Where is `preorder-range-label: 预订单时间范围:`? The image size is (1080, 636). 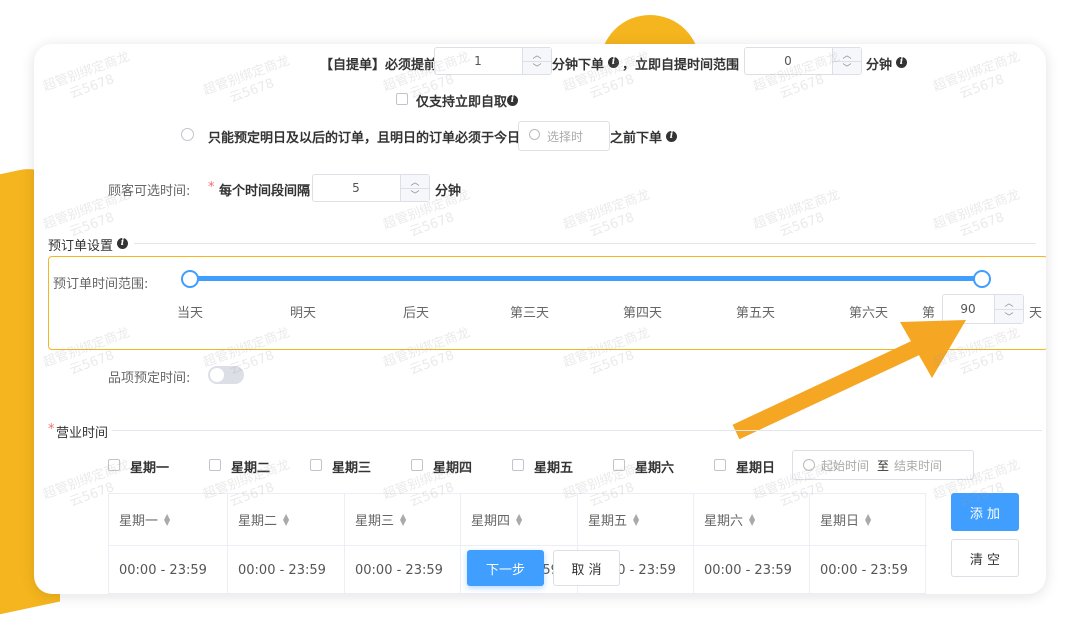 preorder-range-label: 预订单时间范围: is located at coordinates (101, 284).